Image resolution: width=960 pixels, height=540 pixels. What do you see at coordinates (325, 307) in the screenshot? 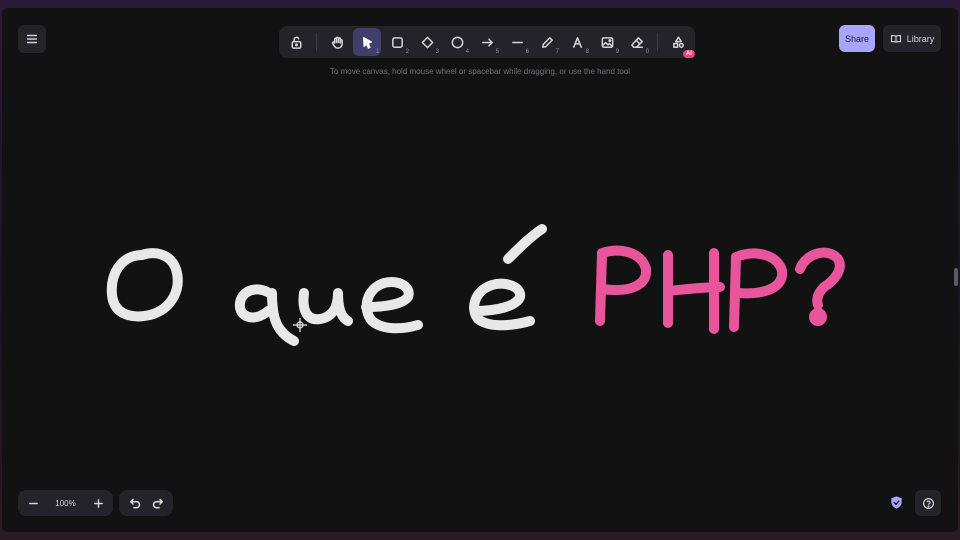
I see `letter-u` at bounding box center [325, 307].